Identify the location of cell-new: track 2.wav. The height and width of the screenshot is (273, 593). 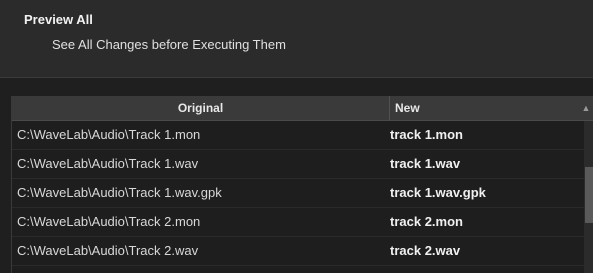
(425, 250).